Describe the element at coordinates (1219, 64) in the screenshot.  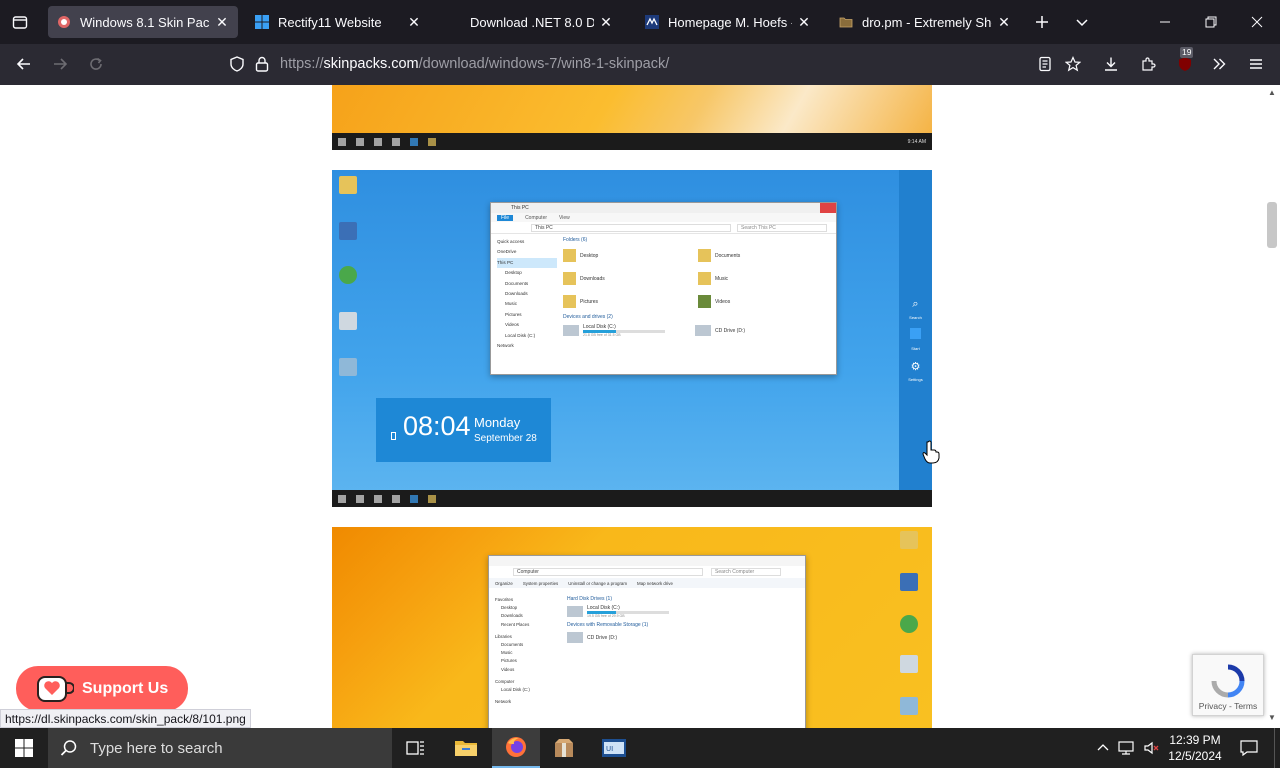
I see `overflow-menu-button` at that location.